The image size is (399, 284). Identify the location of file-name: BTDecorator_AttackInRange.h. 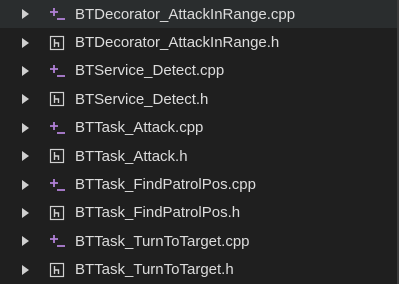
(177, 43).